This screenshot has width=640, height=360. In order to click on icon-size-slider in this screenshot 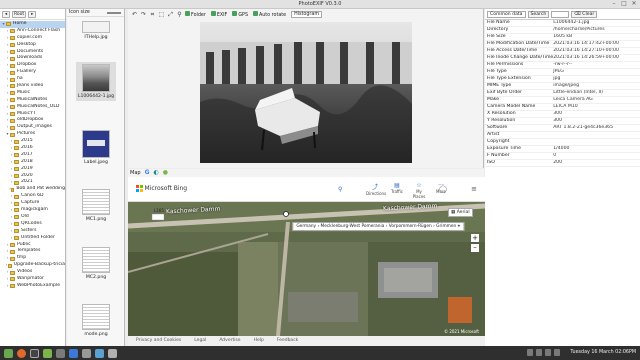, I will do `click(114, 13)`.